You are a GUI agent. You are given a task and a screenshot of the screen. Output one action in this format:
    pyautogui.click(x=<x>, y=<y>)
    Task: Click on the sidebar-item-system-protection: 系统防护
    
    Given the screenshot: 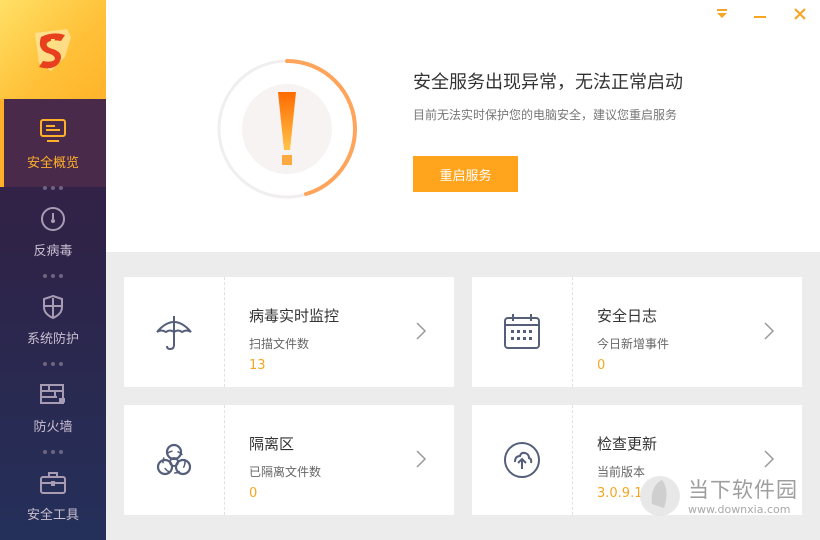 What is the action you would take?
    pyautogui.click(x=53, y=319)
    